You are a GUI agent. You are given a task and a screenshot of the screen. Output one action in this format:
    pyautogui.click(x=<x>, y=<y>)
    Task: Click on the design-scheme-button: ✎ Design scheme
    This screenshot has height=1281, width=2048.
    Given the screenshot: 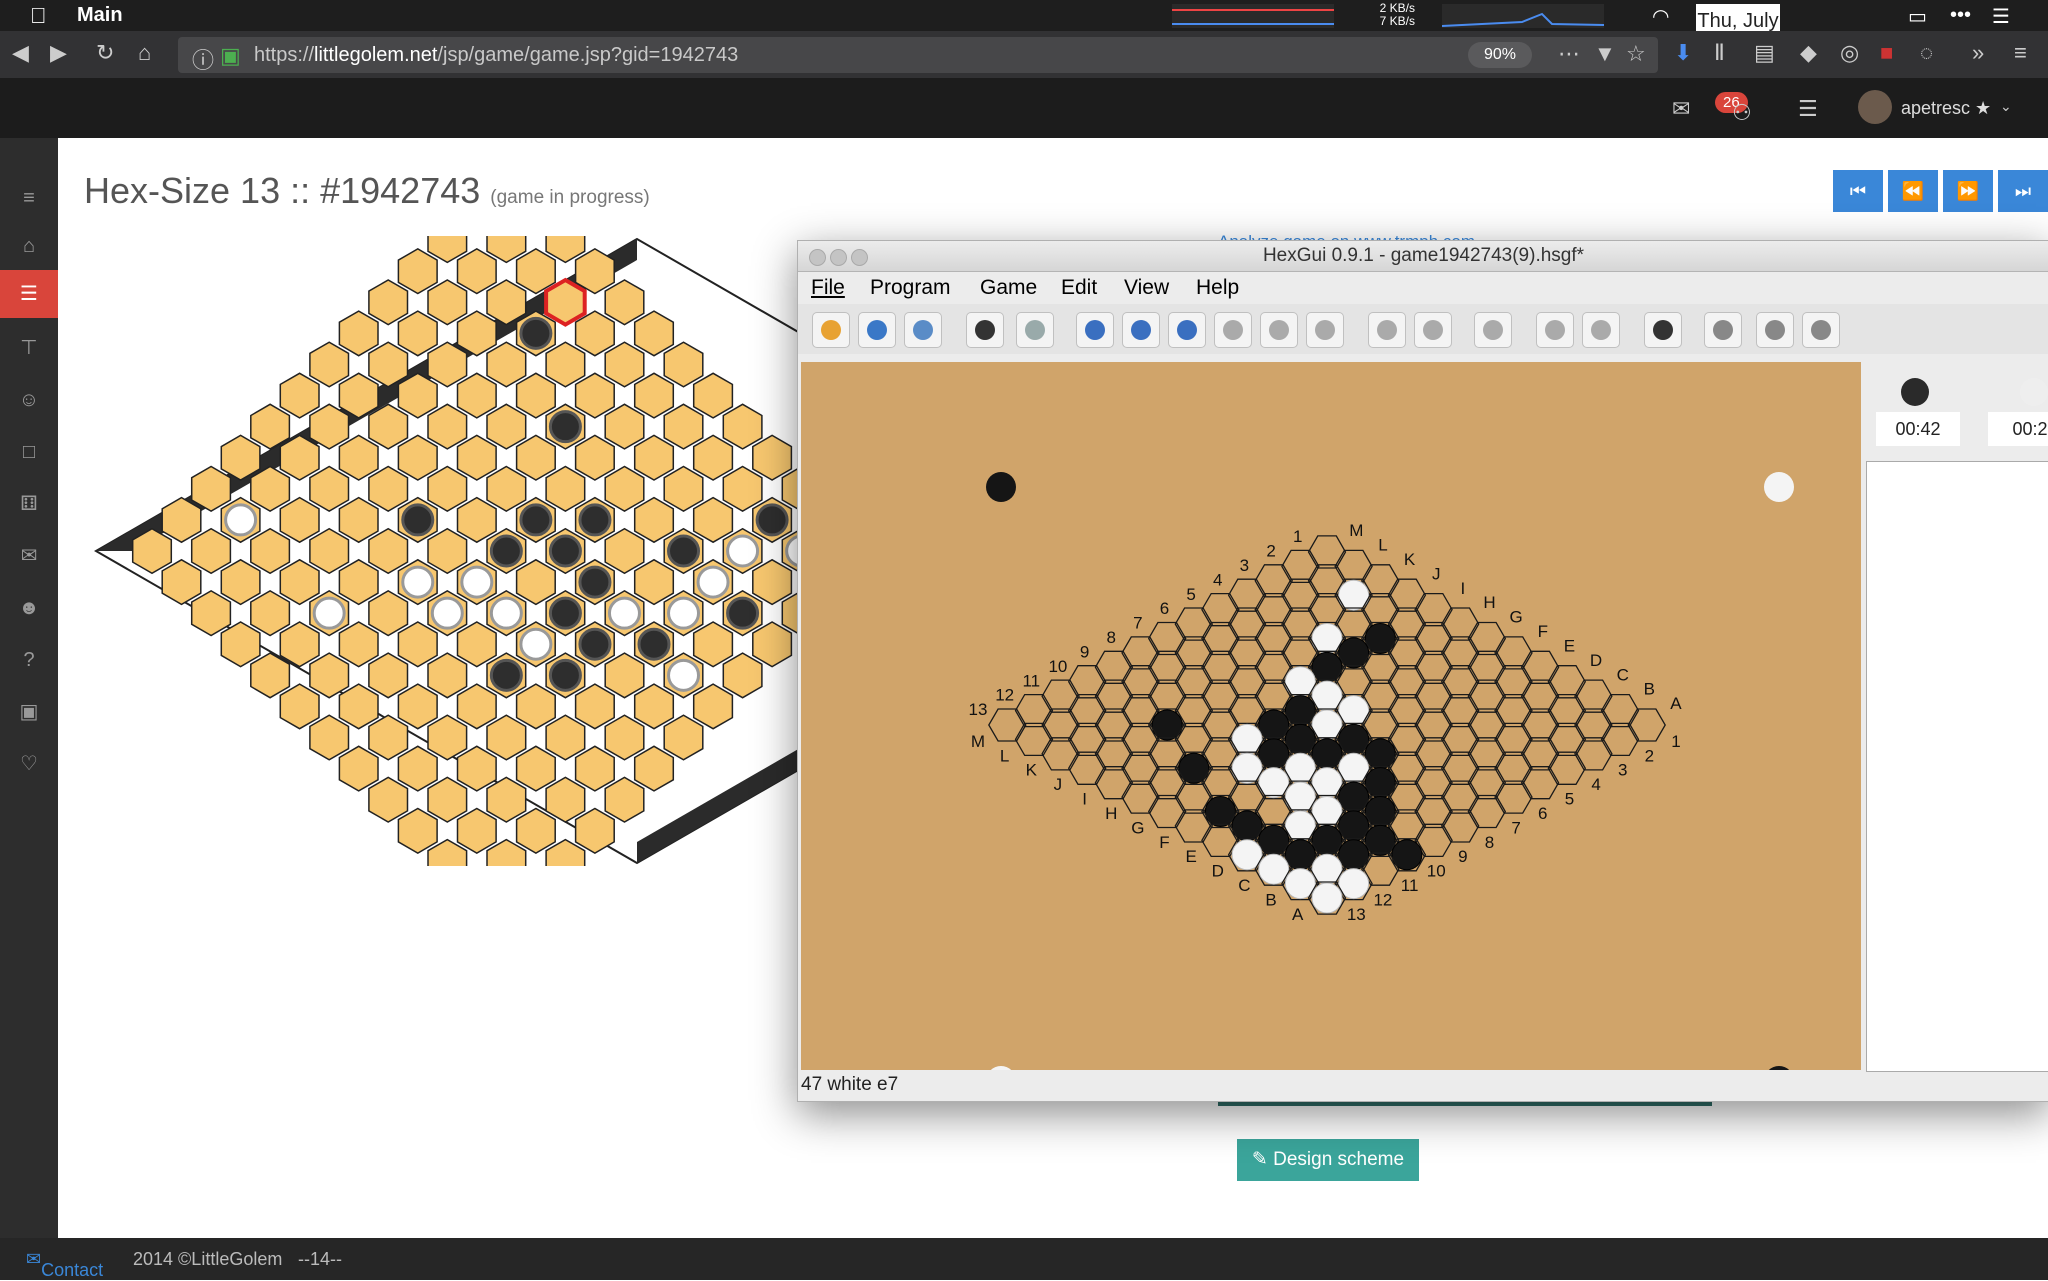 What is the action you would take?
    pyautogui.click(x=1328, y=1160)
    